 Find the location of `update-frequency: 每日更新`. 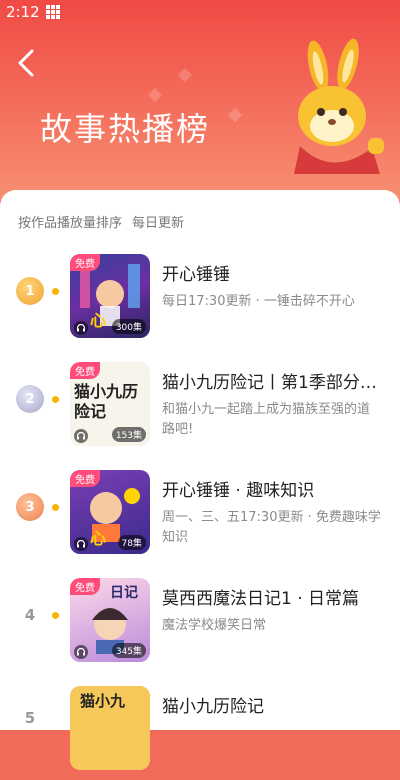

update-frequency: 每日更新 is located at coordinates (158, 223).